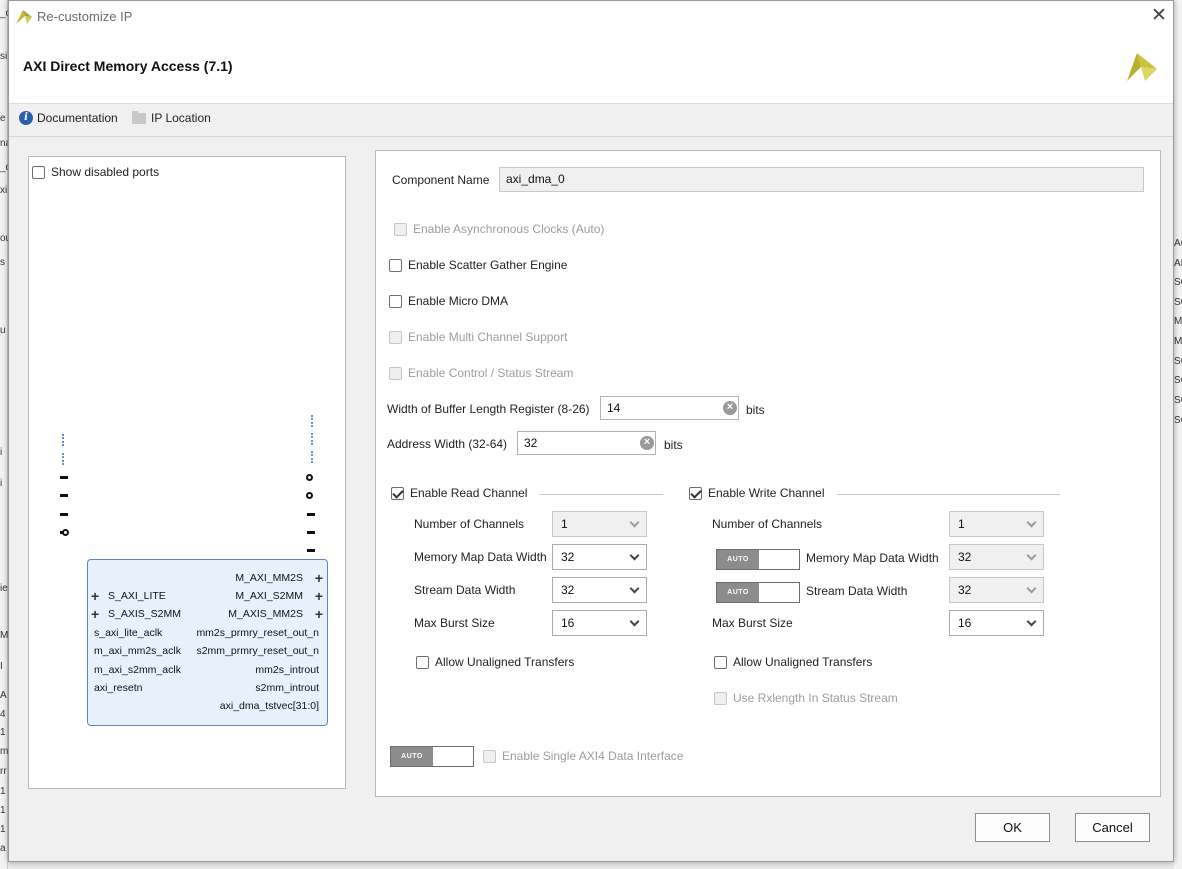 This screenshot has height=869, width=1182. Describe the element at coordinates (139, 117) in the screenshot. I see `folder-icon` at that location.